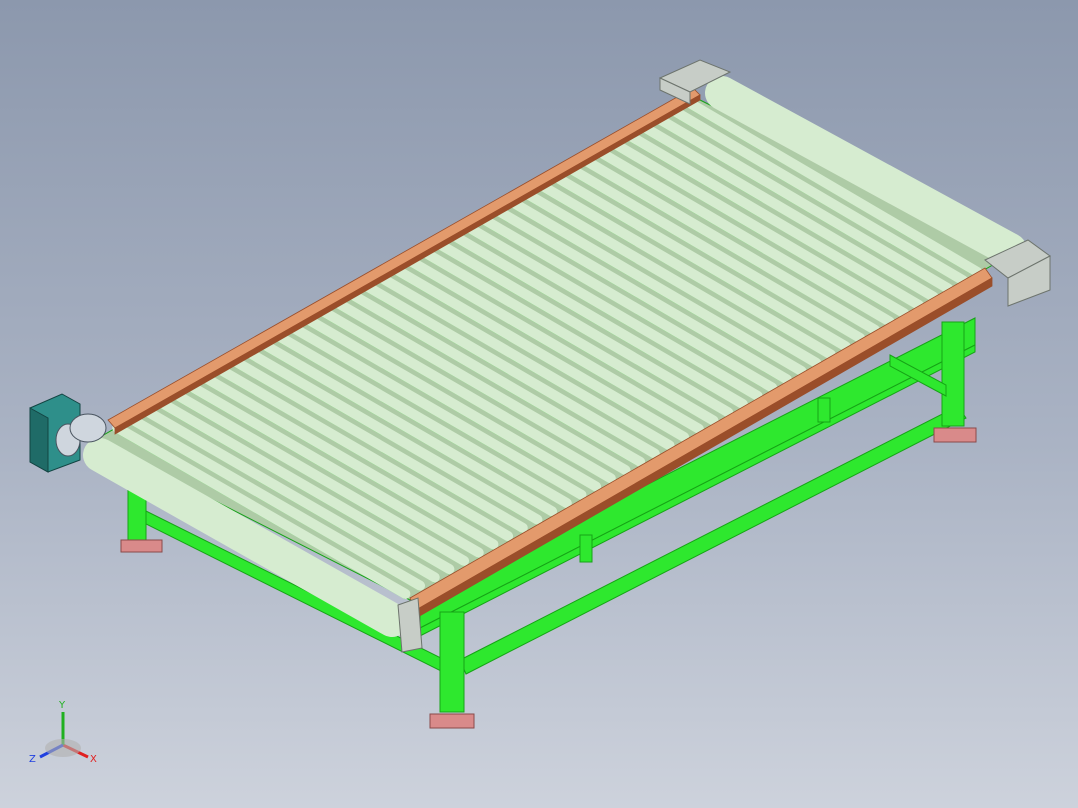  What do you see at coordinates (93, 759) in the screenshot?
I see `triad-x-label: X` at bounding box center [93, 759].